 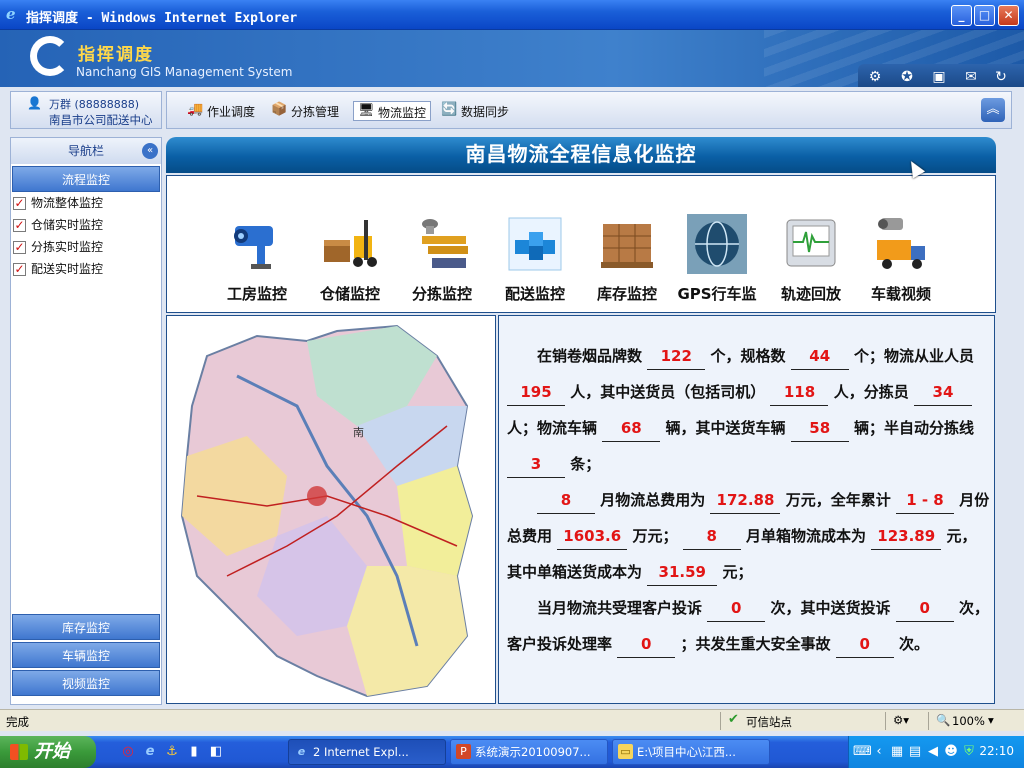 I want to click on taskbar-clock: 22:10, so click(x=996, y=751).